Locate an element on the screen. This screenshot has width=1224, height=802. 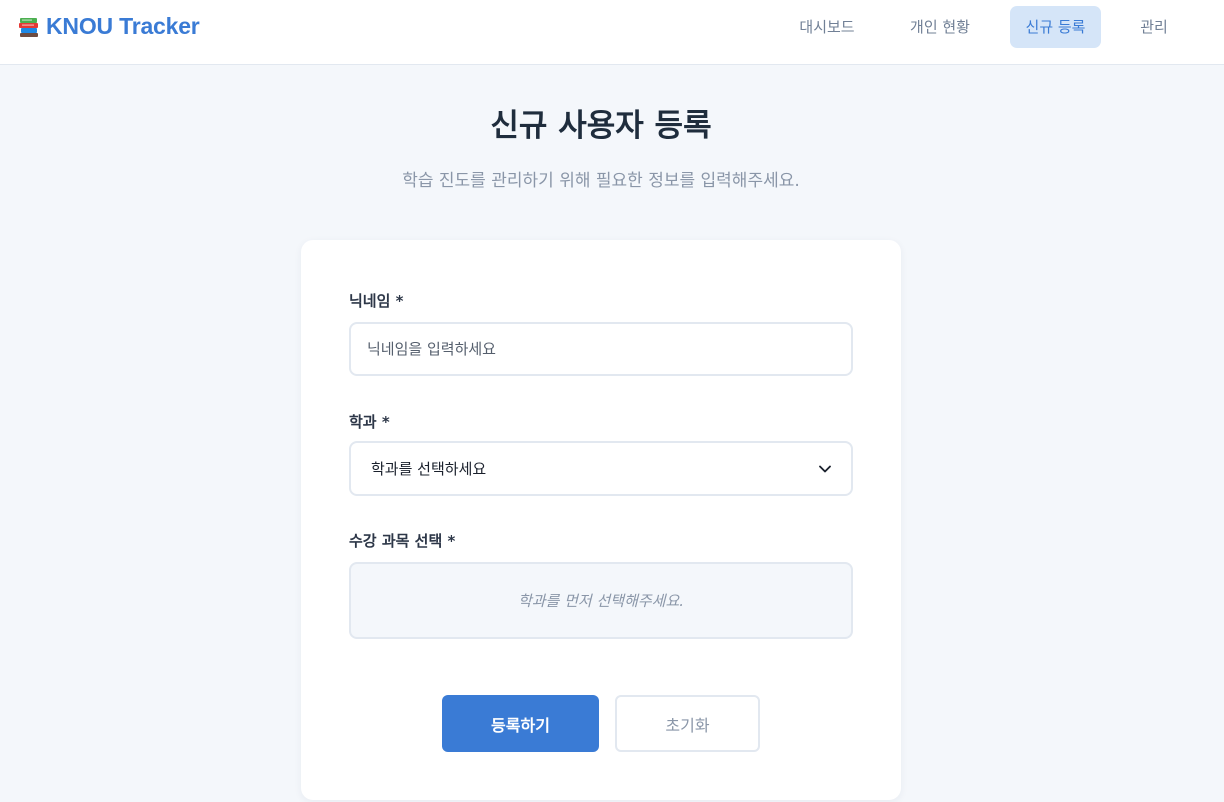
chevron-down-icon is located at coordinates (825, 468).